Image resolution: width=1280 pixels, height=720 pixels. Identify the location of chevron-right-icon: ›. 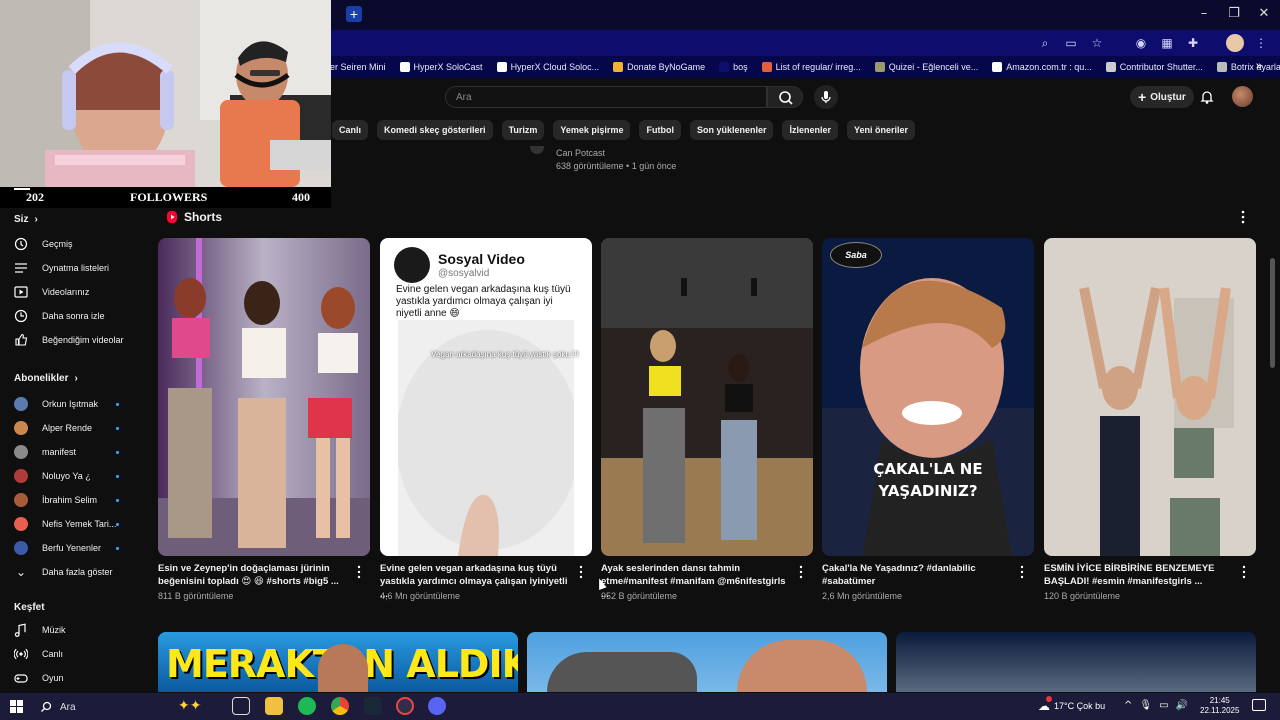
(36, 219).